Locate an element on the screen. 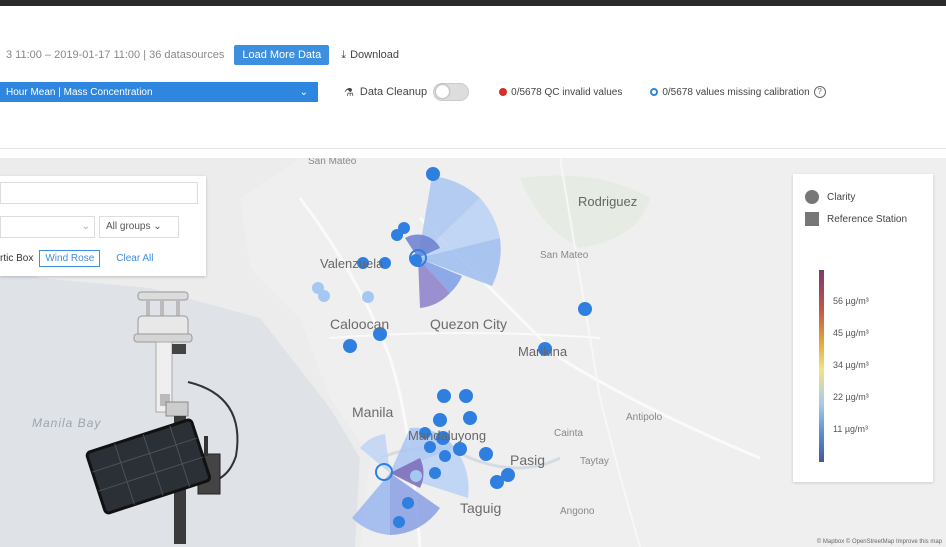 The height and width of the screenshot is (547, 946). data-cleanup-control: ⚗ Data Cleanup is located at coordinates (407, 92).